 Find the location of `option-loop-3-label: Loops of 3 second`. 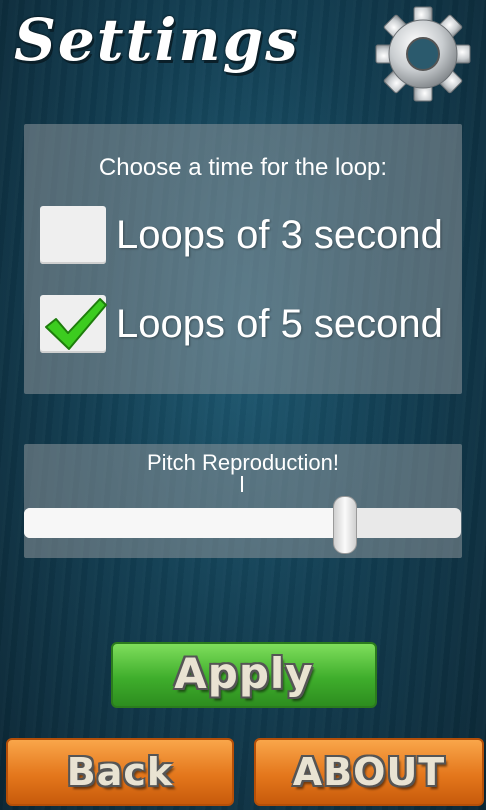

option-loop-3-label: Loops of 3 second is located at coordinates (279, 234).